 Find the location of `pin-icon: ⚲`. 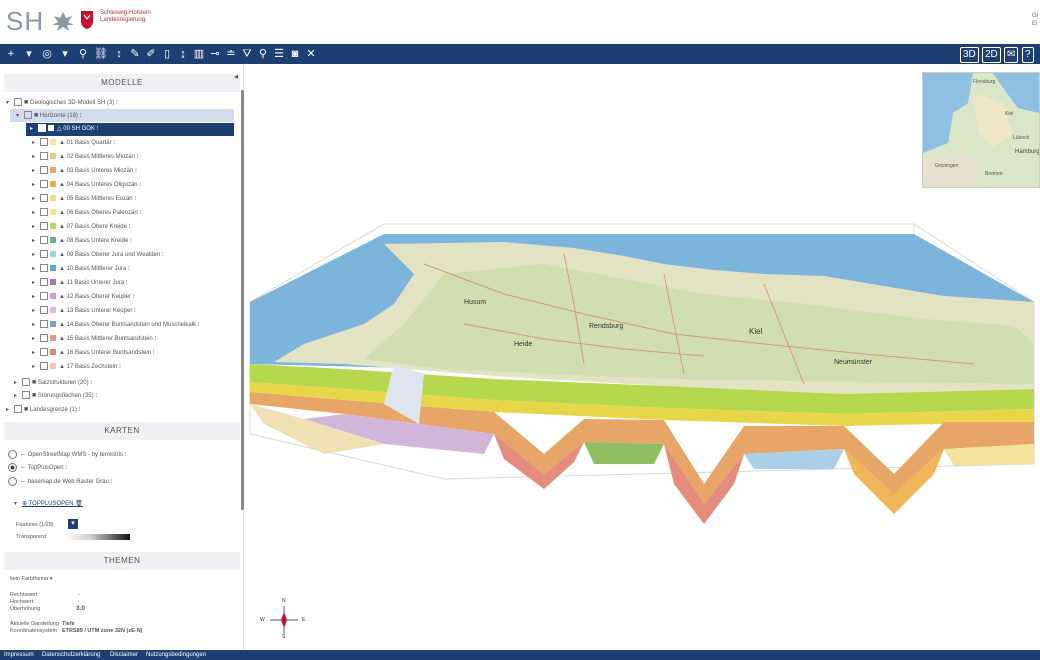

pin-icon: ⚲ is located at coordinates (83, 54).